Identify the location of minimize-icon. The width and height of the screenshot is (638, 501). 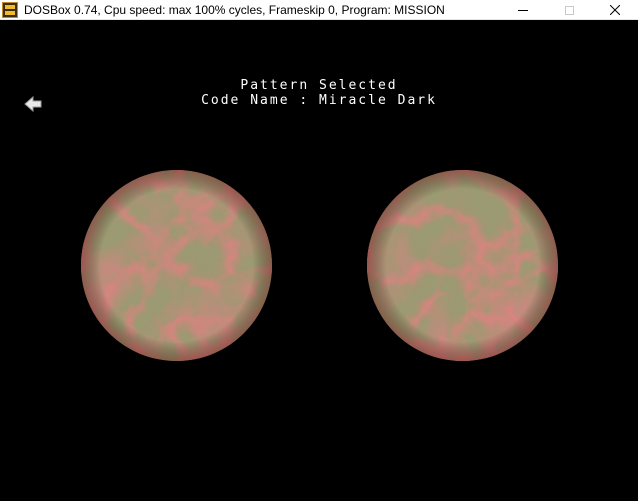
(523, 10).